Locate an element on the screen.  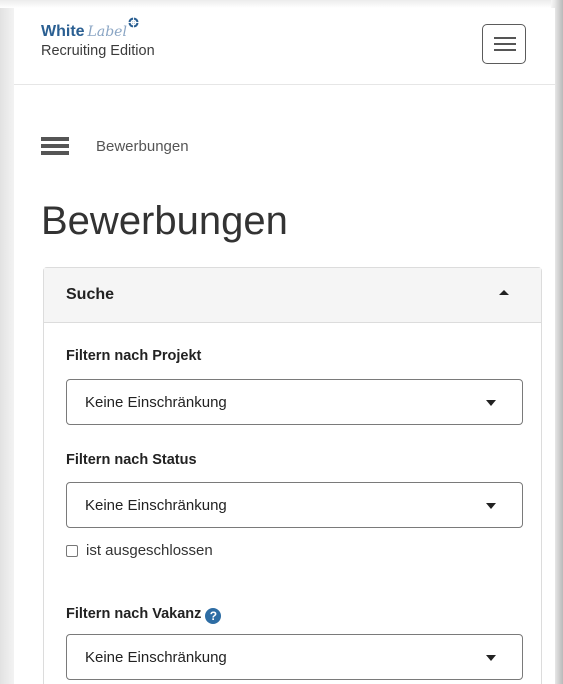
filter-projekt-label: Filtern nach Projekt is located at coordinates (134, 356).